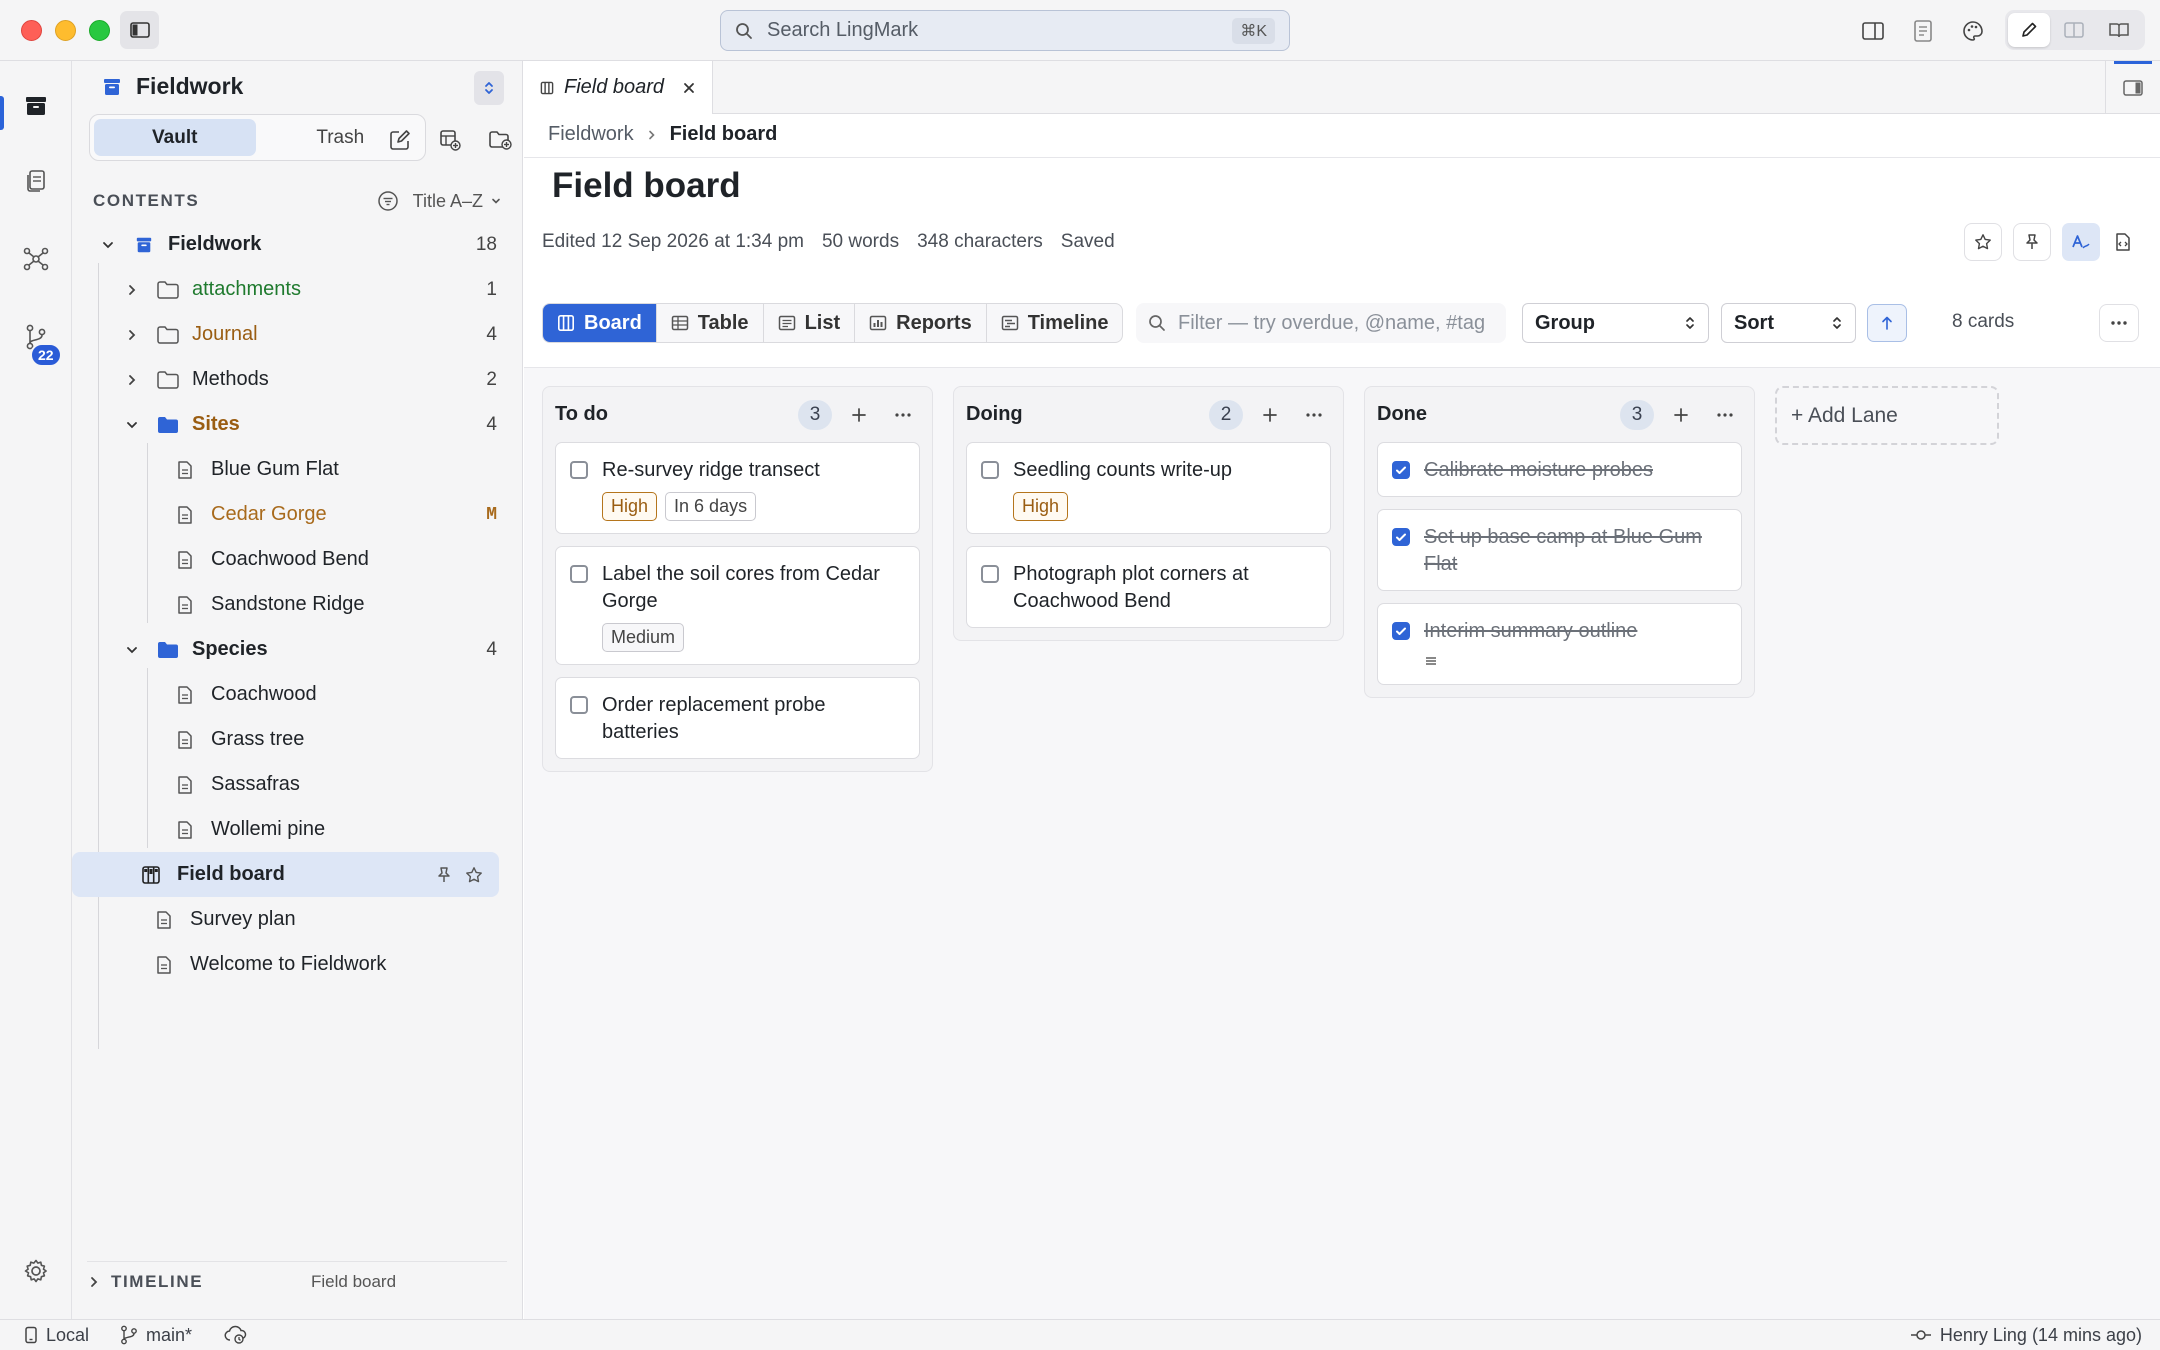 This screenshot has width=2160, height=1350. Describe the element at coordinates (36, 181) in the screenshot. I see `rail-documents-button` at that location.